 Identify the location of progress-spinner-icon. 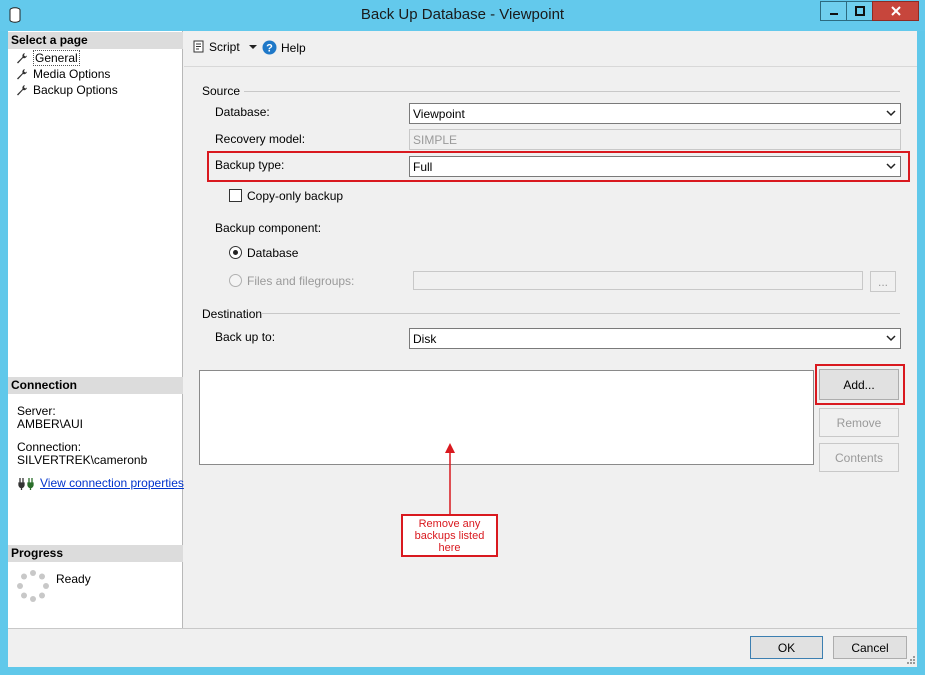
(33, 586).